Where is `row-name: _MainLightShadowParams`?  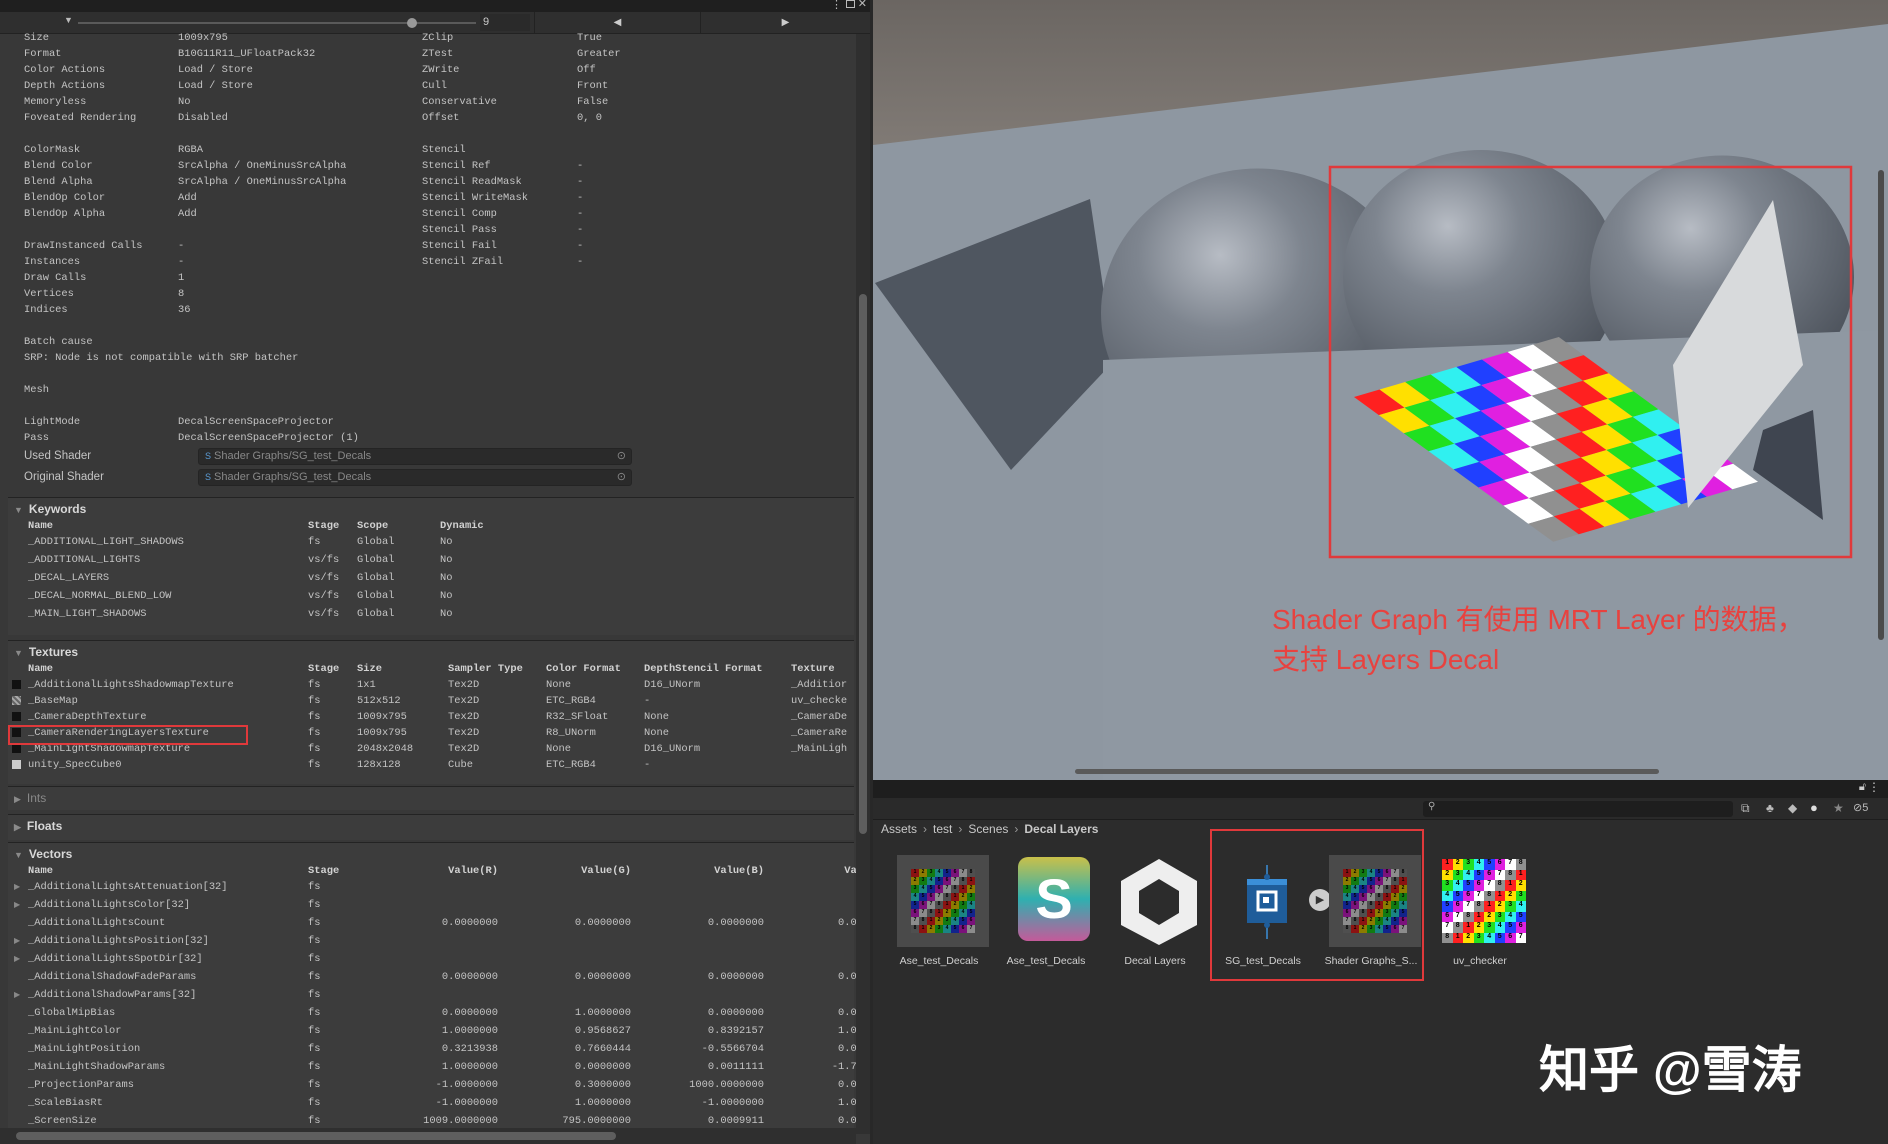 row-name: _MainLightShadowParams is located at coordinates (96, 1067).